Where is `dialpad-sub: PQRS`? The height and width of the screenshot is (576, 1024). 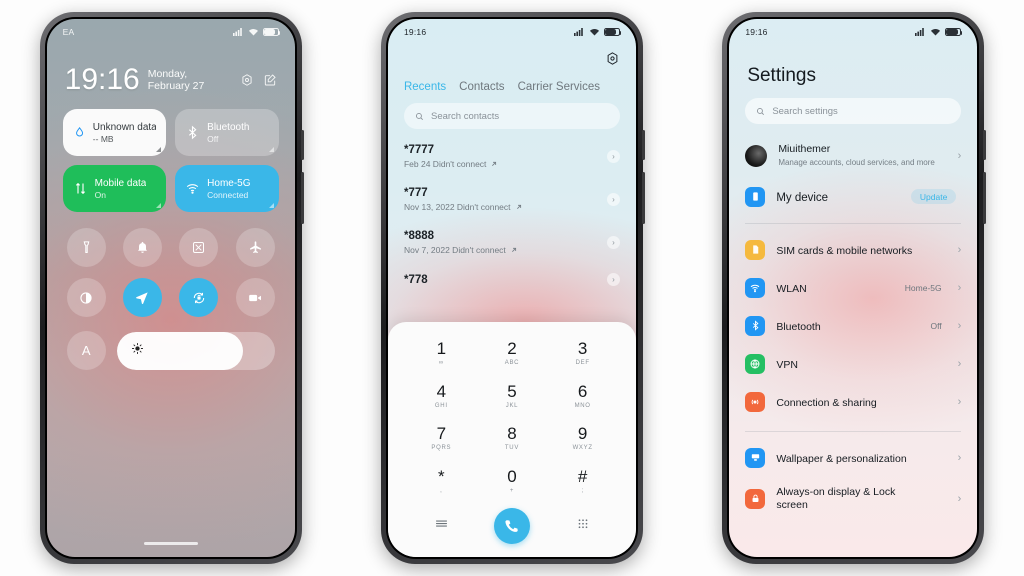
dialpad-sub: PQRS is located at coordinates (441, 448).